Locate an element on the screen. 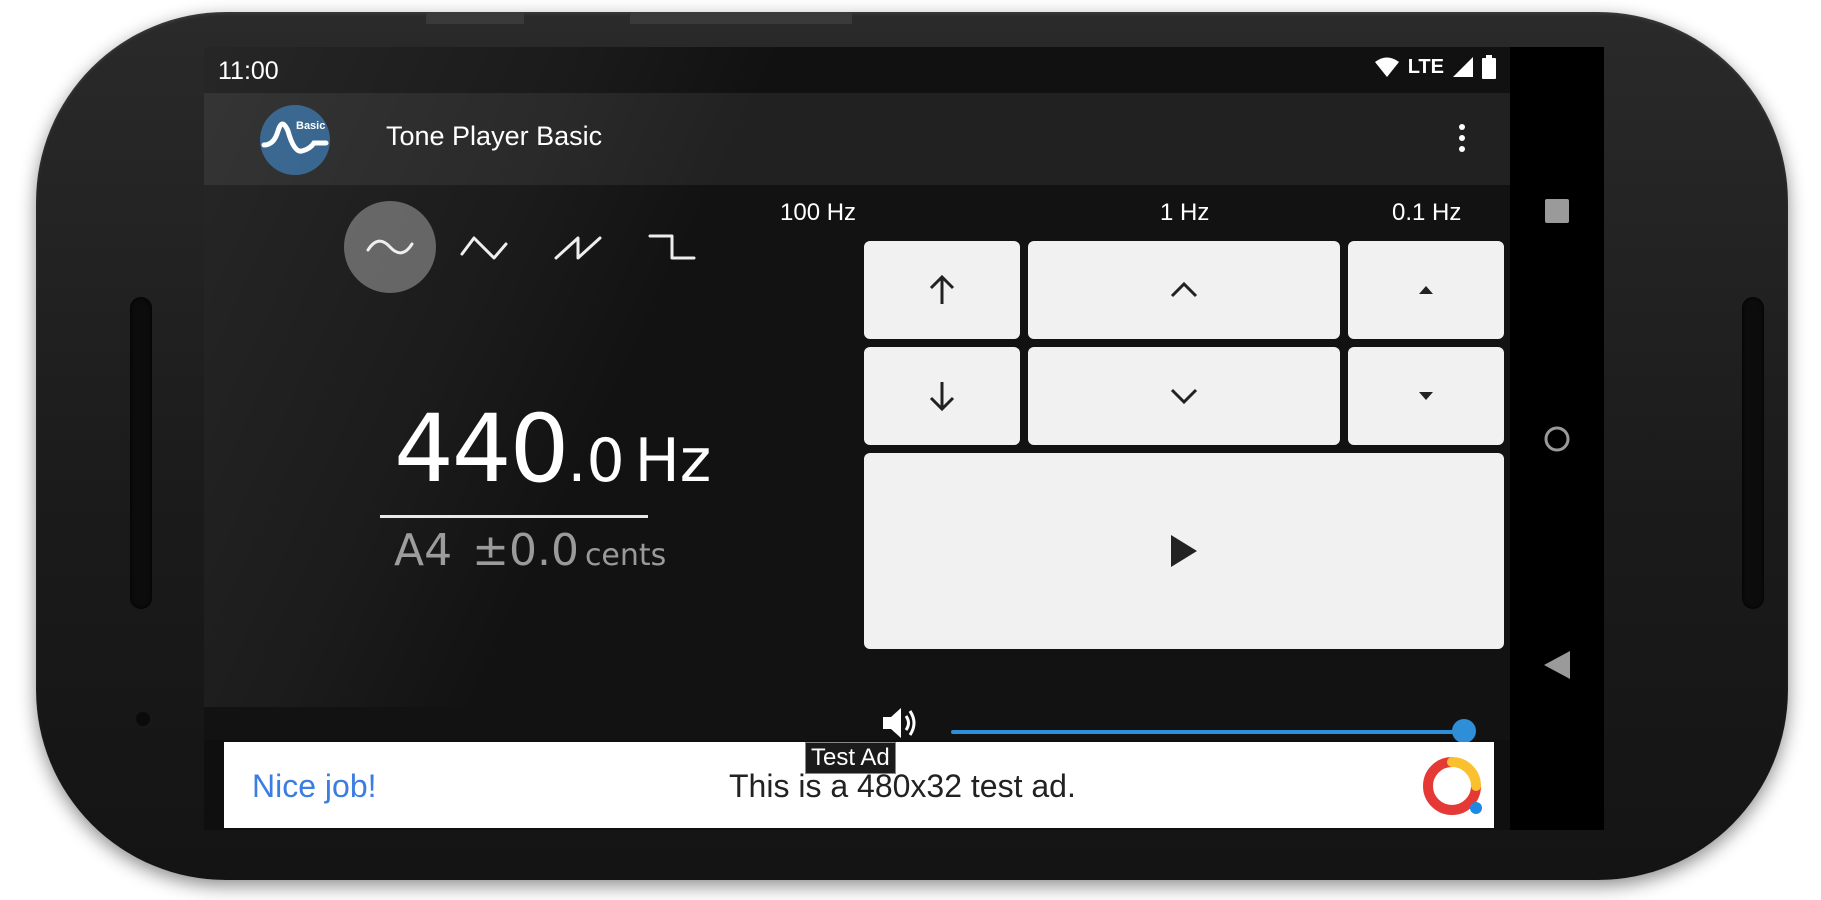  waveform-triangle-button is located at coordinates (484, 247).